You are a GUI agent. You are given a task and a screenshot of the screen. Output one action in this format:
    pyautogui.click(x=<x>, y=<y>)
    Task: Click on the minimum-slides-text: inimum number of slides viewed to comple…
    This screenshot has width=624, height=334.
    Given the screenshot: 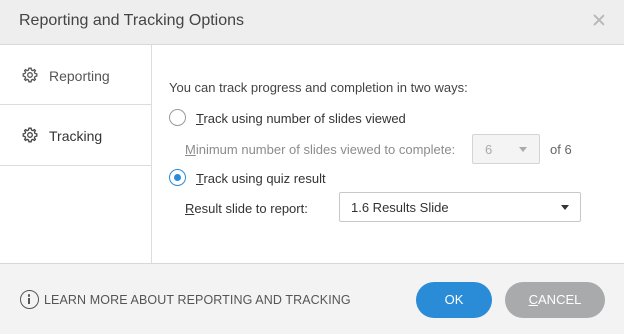 What is the action you would take?
    pyautogui.click(x=325, y=149)
    